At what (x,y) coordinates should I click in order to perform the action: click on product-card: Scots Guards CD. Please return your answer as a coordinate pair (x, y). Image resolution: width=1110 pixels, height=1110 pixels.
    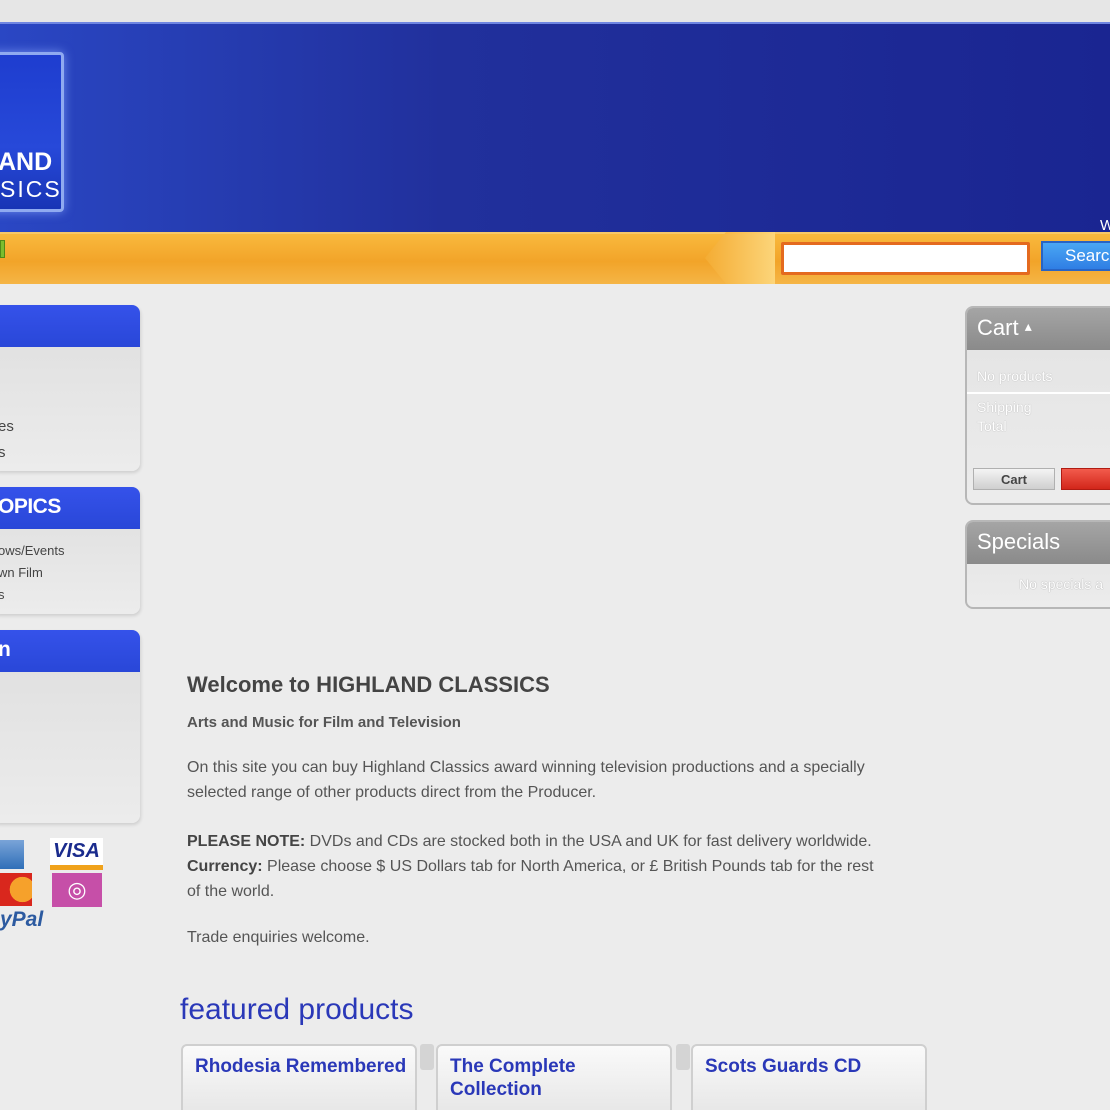
    Looking at the image, I should click on (809, 1077).